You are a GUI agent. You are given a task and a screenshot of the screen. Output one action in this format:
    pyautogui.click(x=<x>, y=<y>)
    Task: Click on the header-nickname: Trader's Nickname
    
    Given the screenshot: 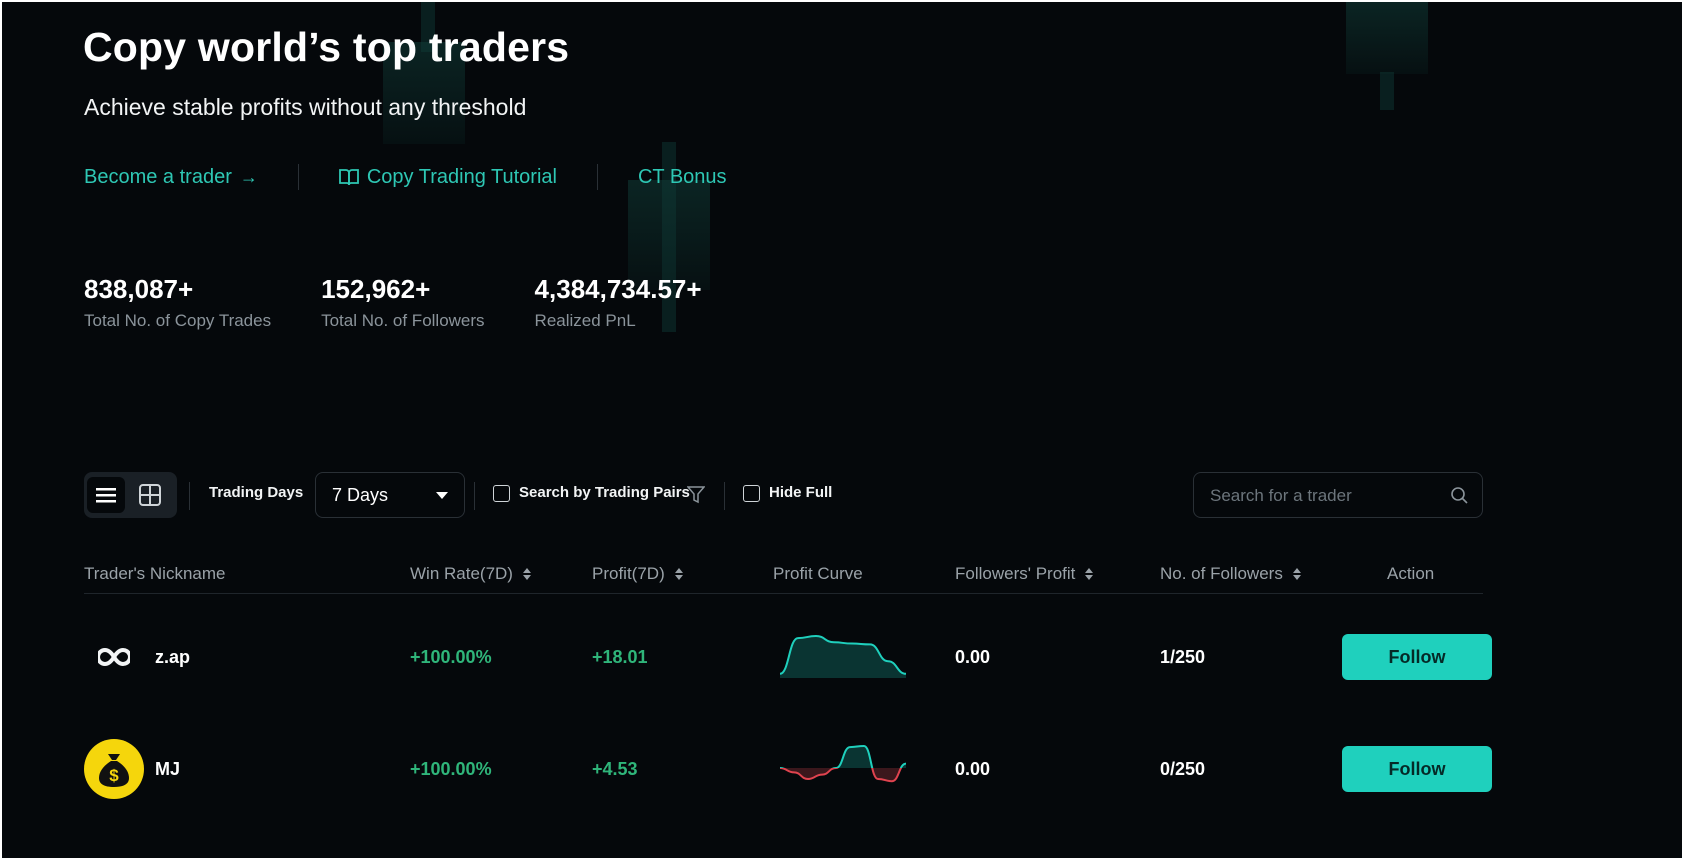 What is the action you would take?
    pyautogui.click(x=155, y=574)
    